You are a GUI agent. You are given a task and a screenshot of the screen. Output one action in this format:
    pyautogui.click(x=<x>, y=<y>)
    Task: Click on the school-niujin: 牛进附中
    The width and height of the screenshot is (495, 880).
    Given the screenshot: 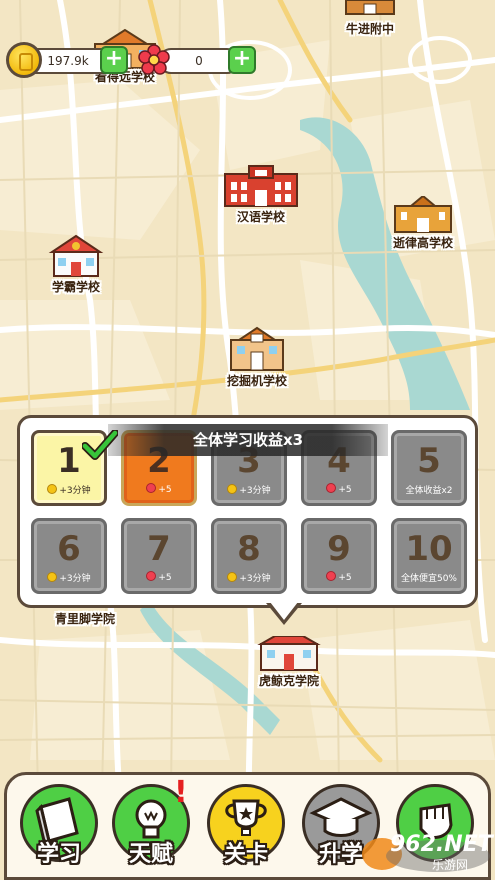 What is the action you would take?
    pyautogui.click(x=370, y=18)
    